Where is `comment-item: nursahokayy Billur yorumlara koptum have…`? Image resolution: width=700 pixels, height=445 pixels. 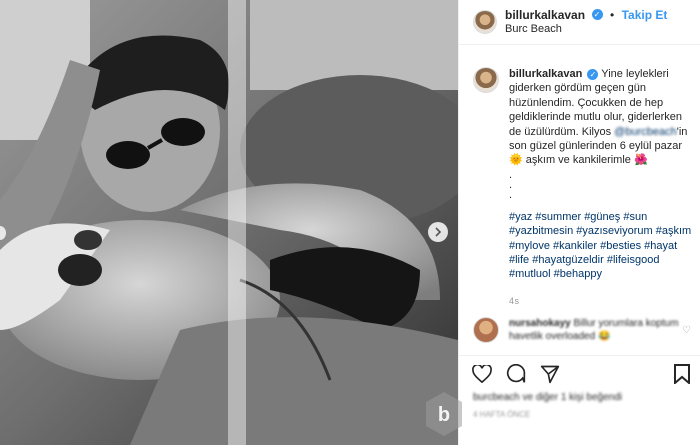
comment-item: nursahokayy Billur yorumlara koptum have… is located at coordinates (584, 330).